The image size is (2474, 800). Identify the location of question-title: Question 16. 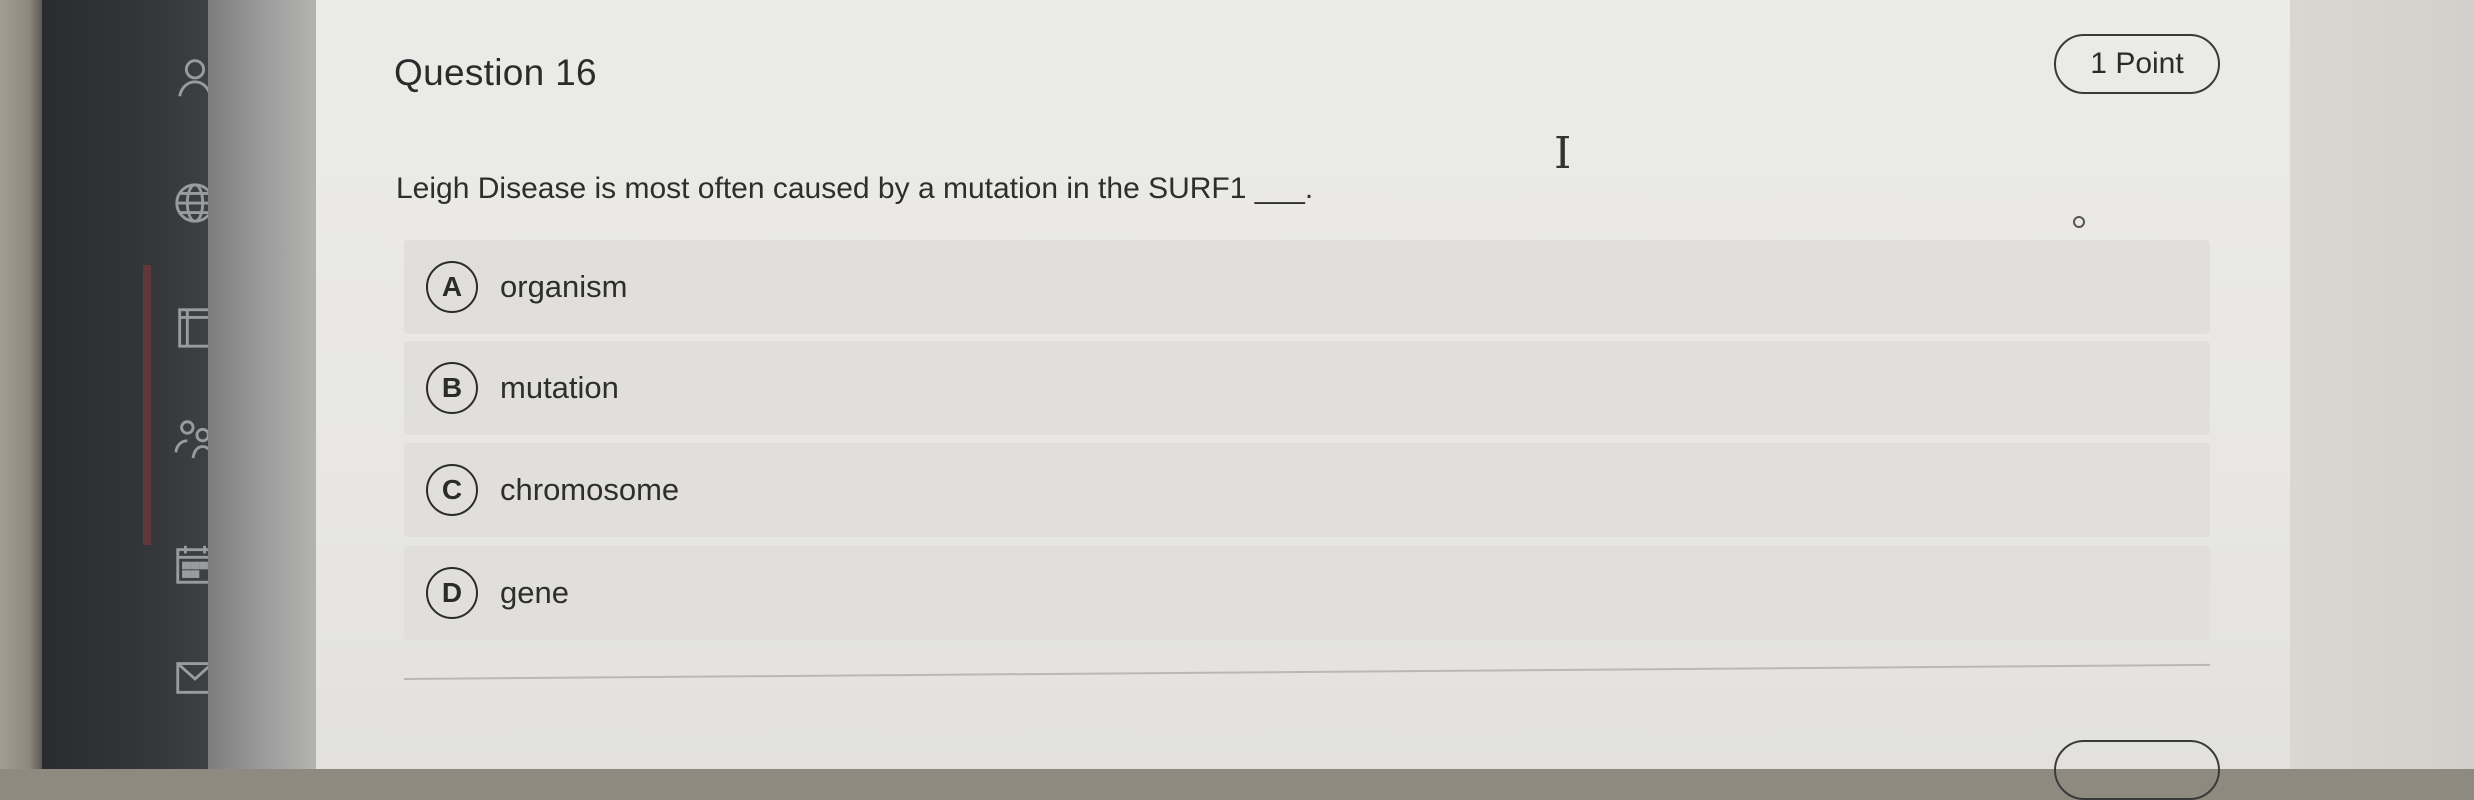
(495, 72).